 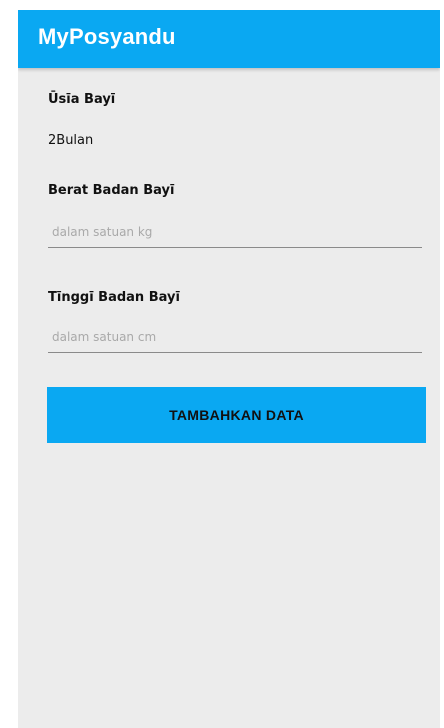 I want to click on height-label: Tīnggī Badan Bayī, so click(x=114, y=297).